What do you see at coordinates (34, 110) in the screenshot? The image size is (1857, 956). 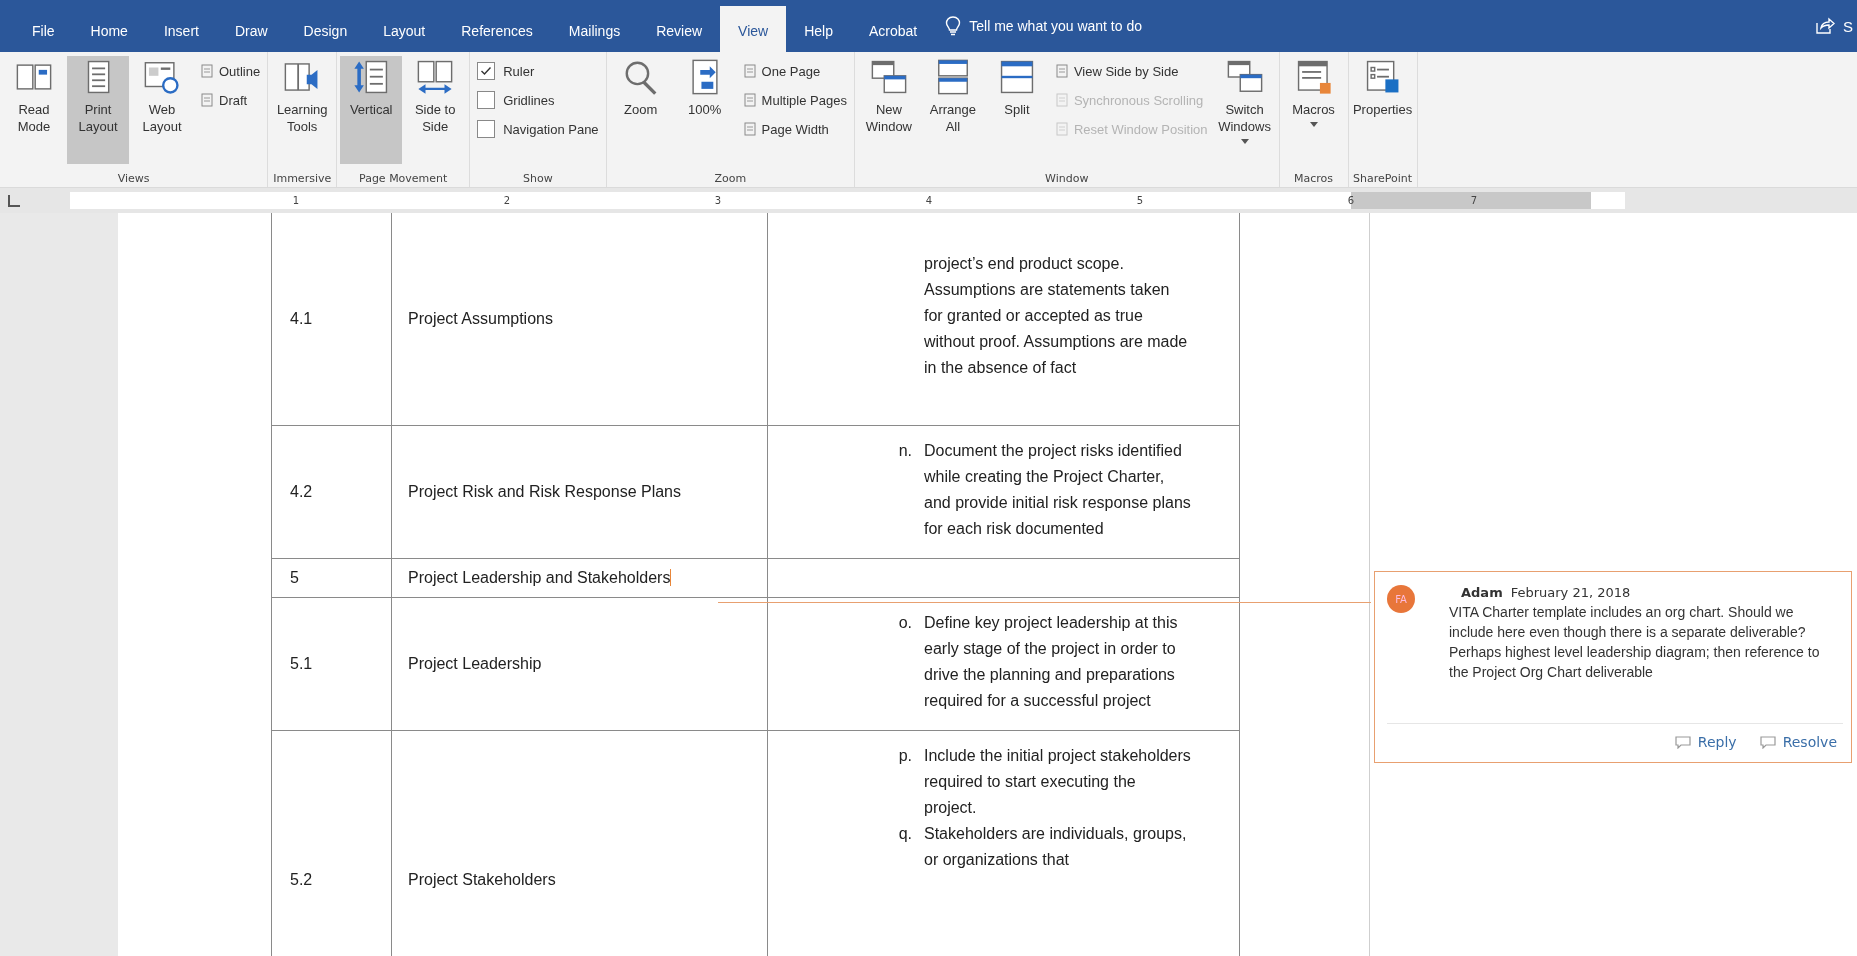 I see `ribbon-button: Read Mode` at bounding box center [34, 110].